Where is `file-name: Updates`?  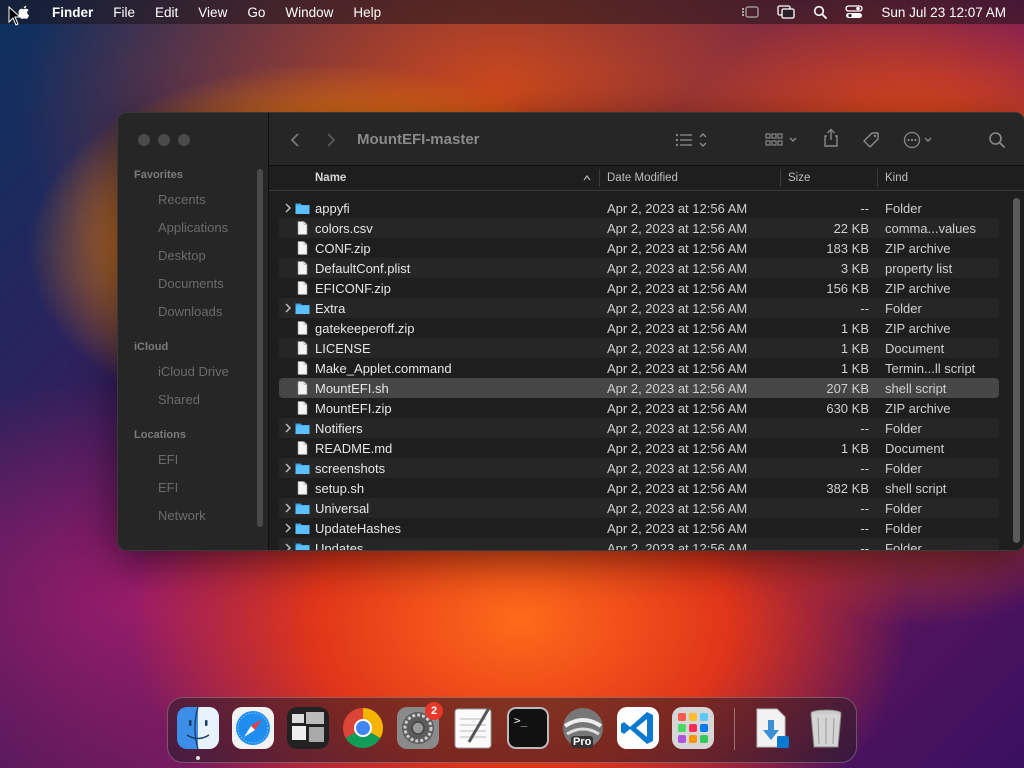 file-name: Updates is located at coordinates (339, 545).